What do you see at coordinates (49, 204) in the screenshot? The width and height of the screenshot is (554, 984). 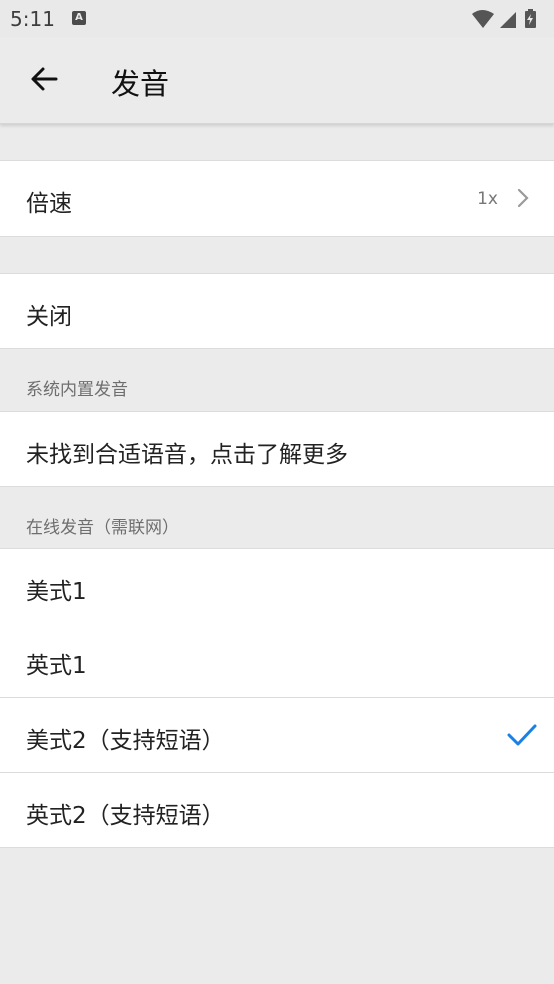 I see `speed-label: 倍速` at bounding box center [49, 204].